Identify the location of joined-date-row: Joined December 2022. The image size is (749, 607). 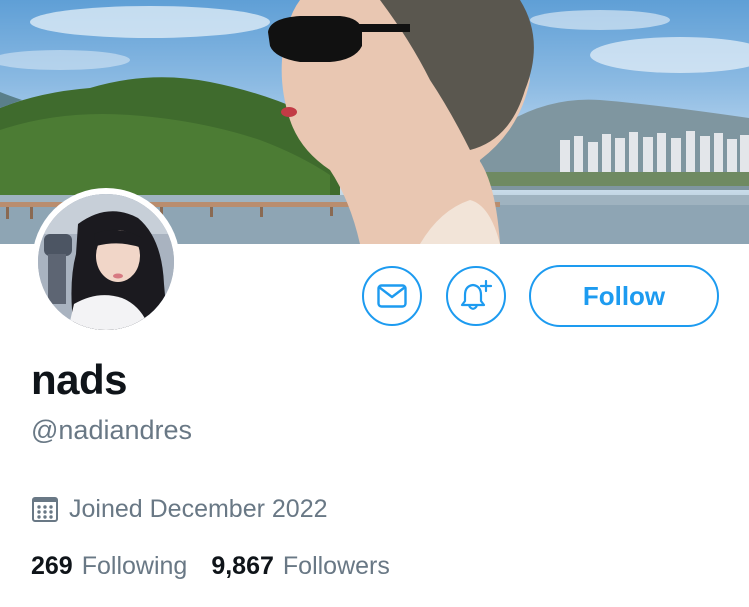
(179, 509).